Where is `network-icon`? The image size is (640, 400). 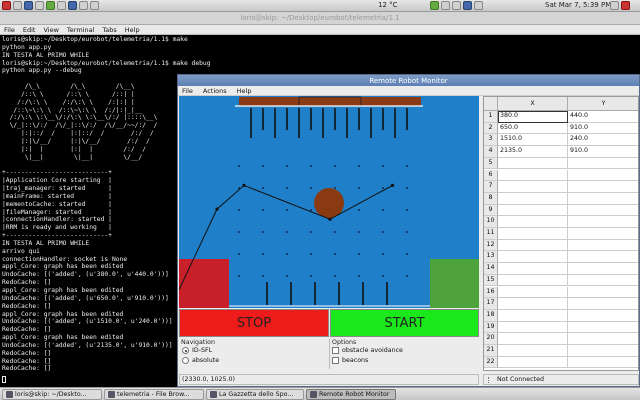
network-icon is located at coordinates (434, 5).